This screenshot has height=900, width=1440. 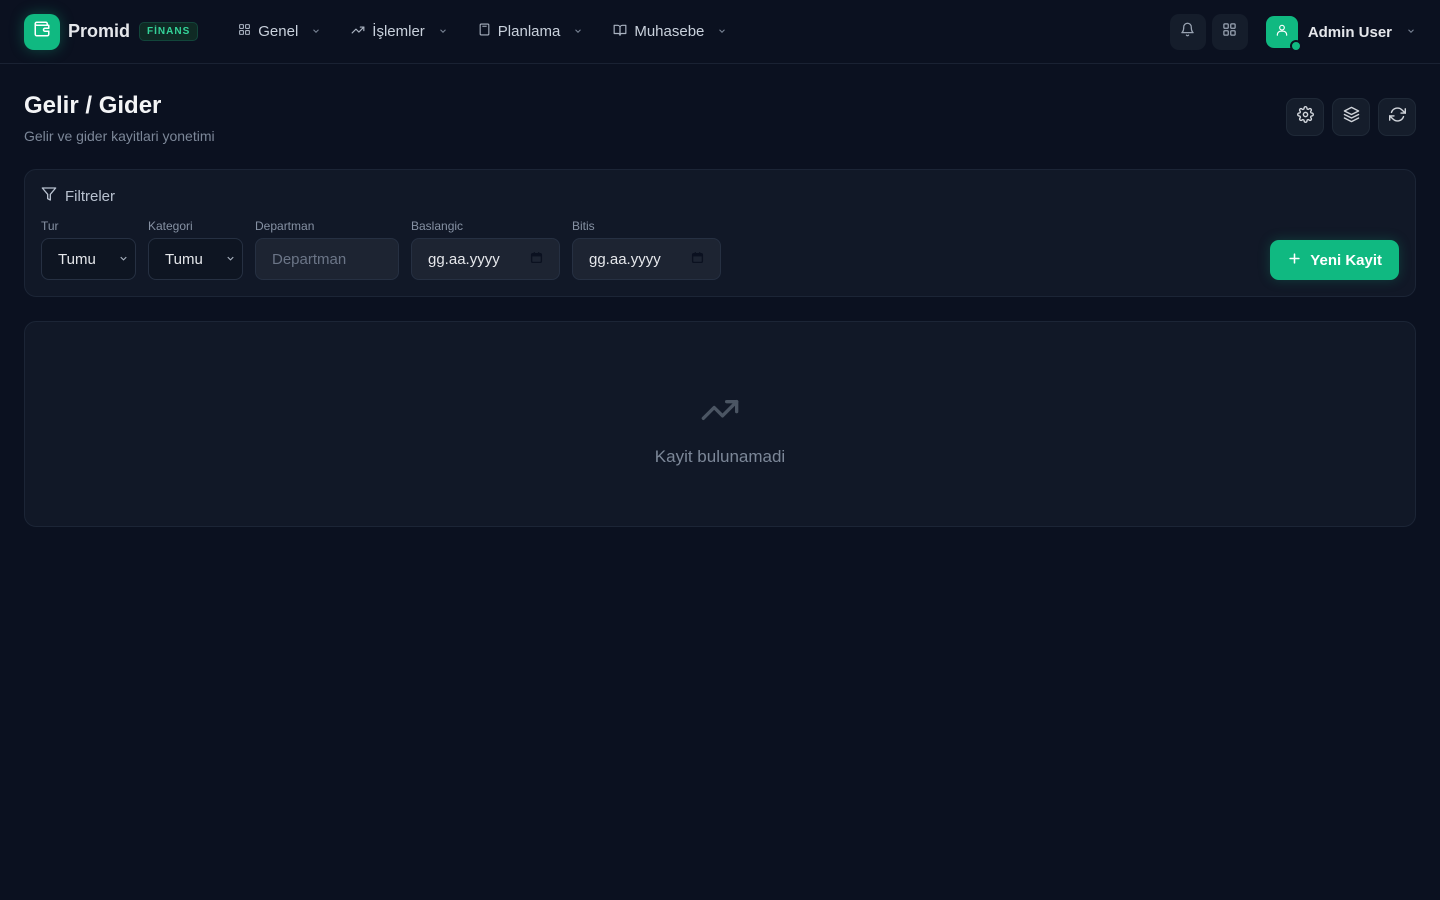 What do you see at coordinates (50, 226) in the screenshot?
I see `tur-label: Tur` at bounding box center [50, 226].